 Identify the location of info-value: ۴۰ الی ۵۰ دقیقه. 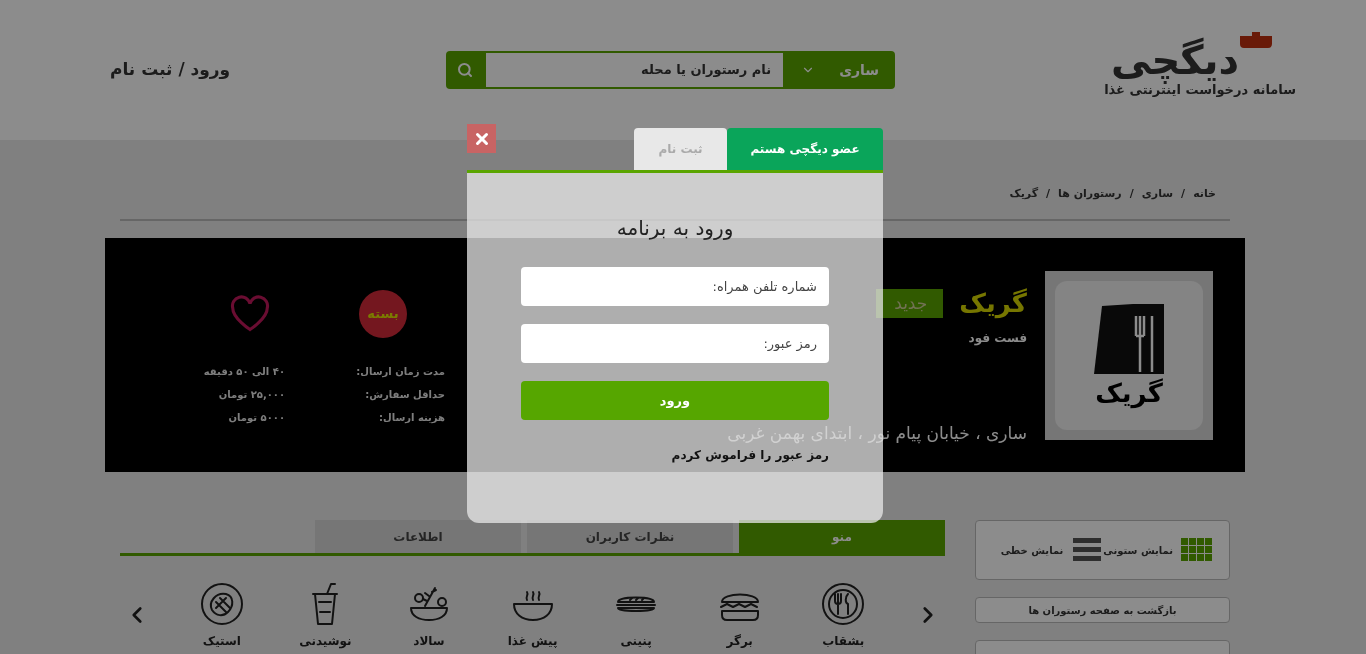
(243, 372).